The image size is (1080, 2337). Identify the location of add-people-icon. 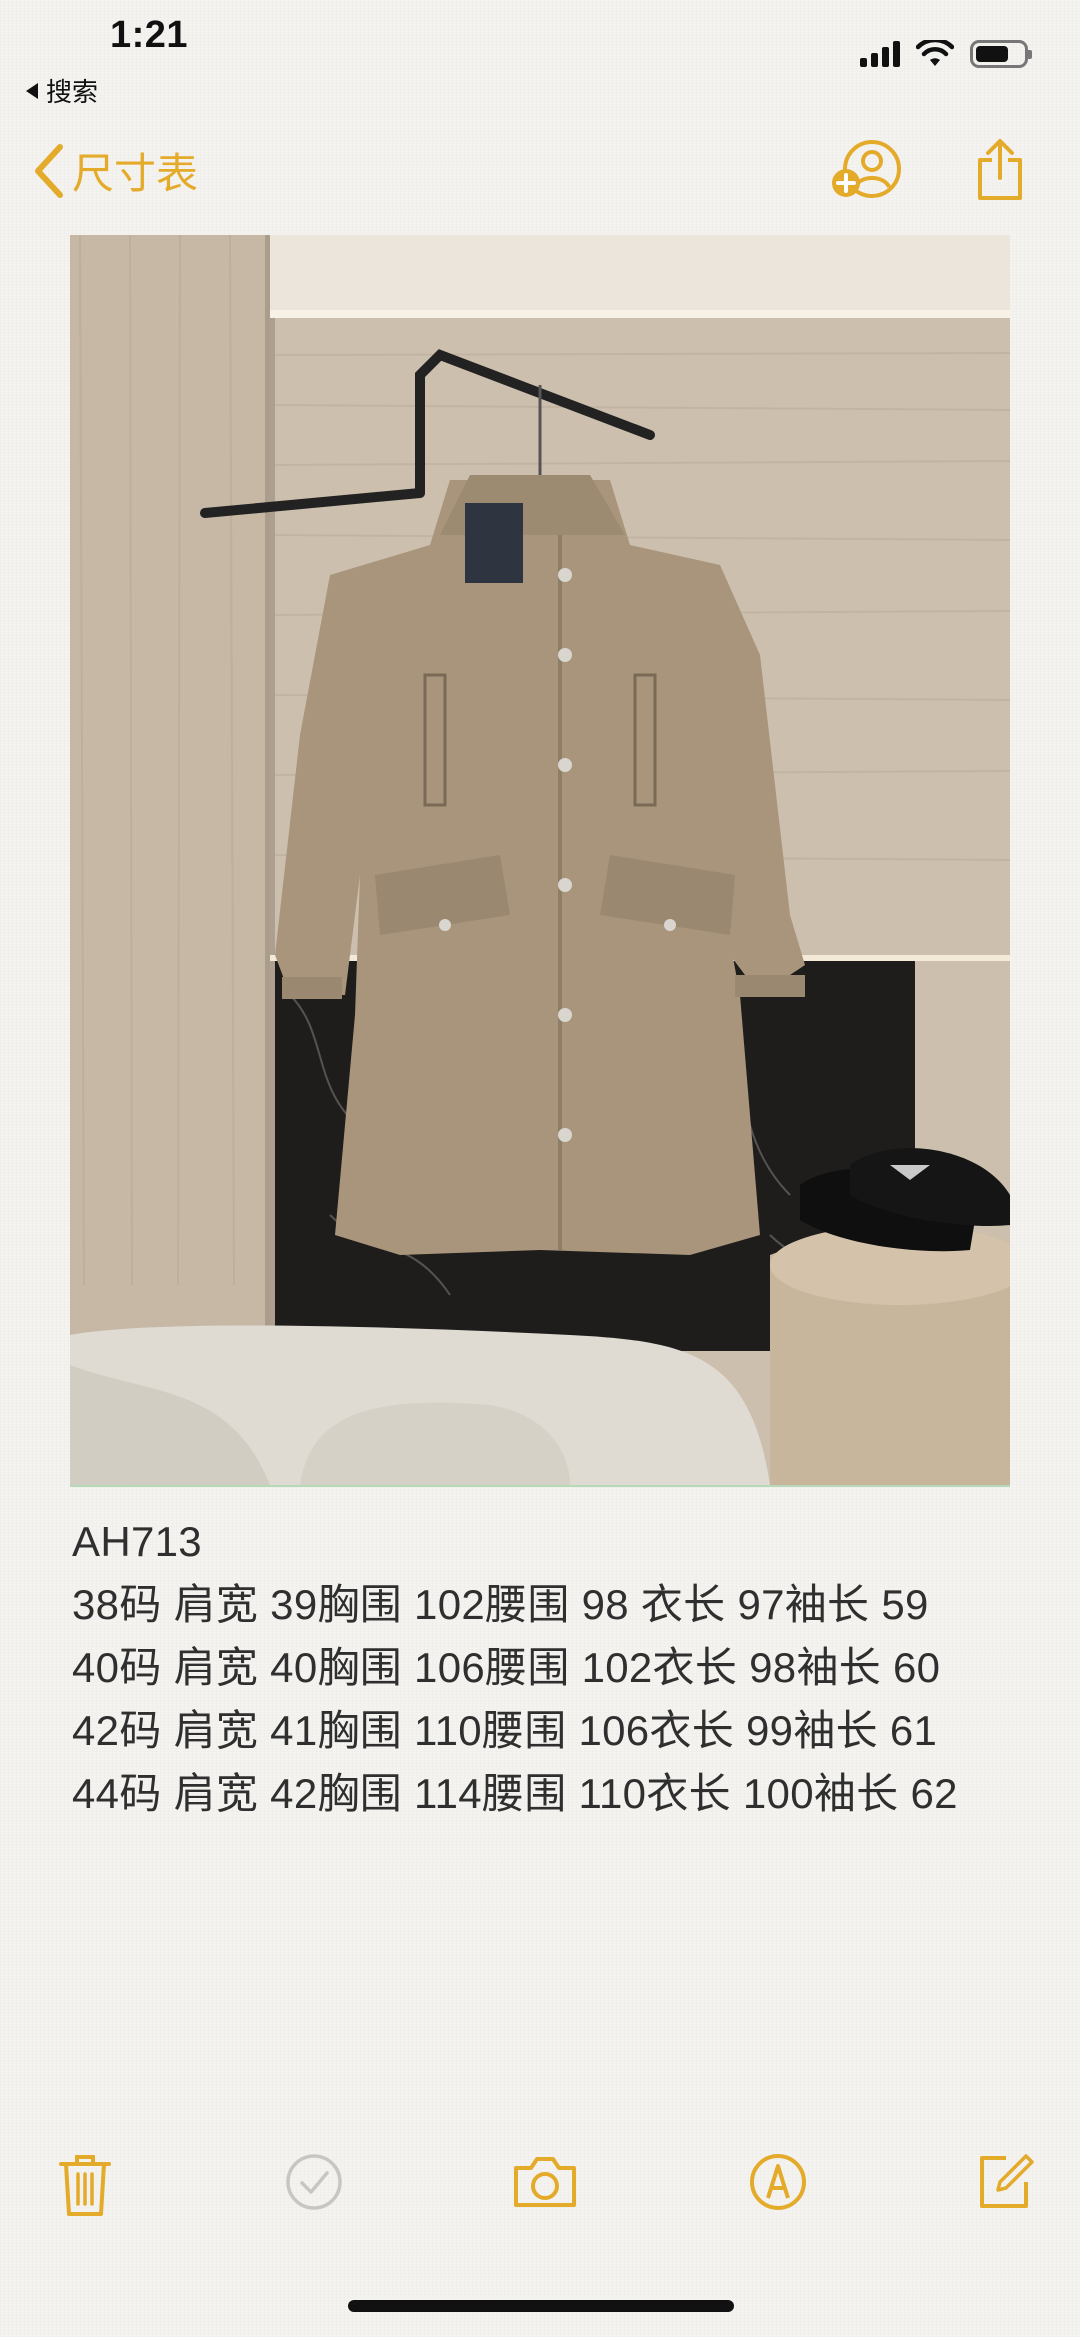
(867, 170).